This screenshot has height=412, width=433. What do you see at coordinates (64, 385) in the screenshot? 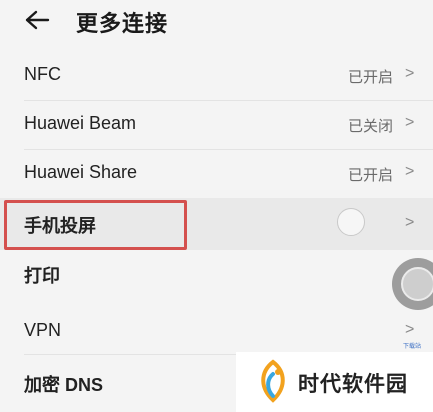
I see `row-label: 加密 DNS` at bounding box center [64, 385].